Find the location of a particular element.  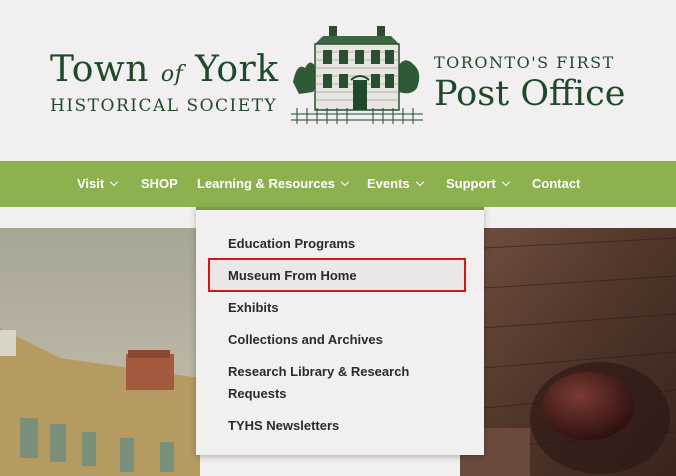

dropdown-item-research-library: Research Library & Research Requests is located at coordinates (328, 383).